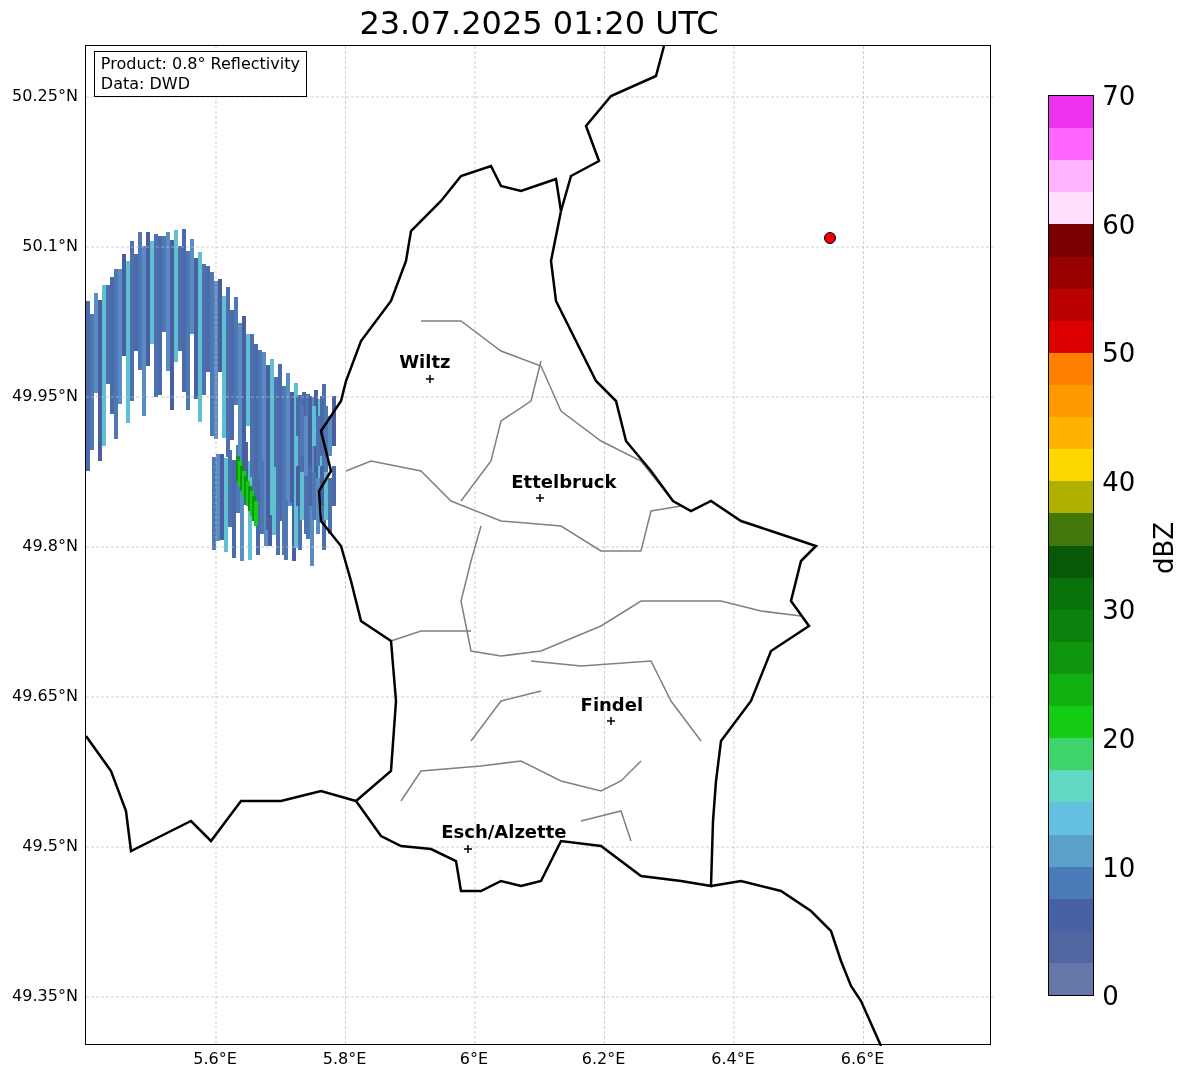  What do you see at coordinates (425, 362) in the screenshot?
I see `city-label: Wiltz` at bounding box center [425, 362].